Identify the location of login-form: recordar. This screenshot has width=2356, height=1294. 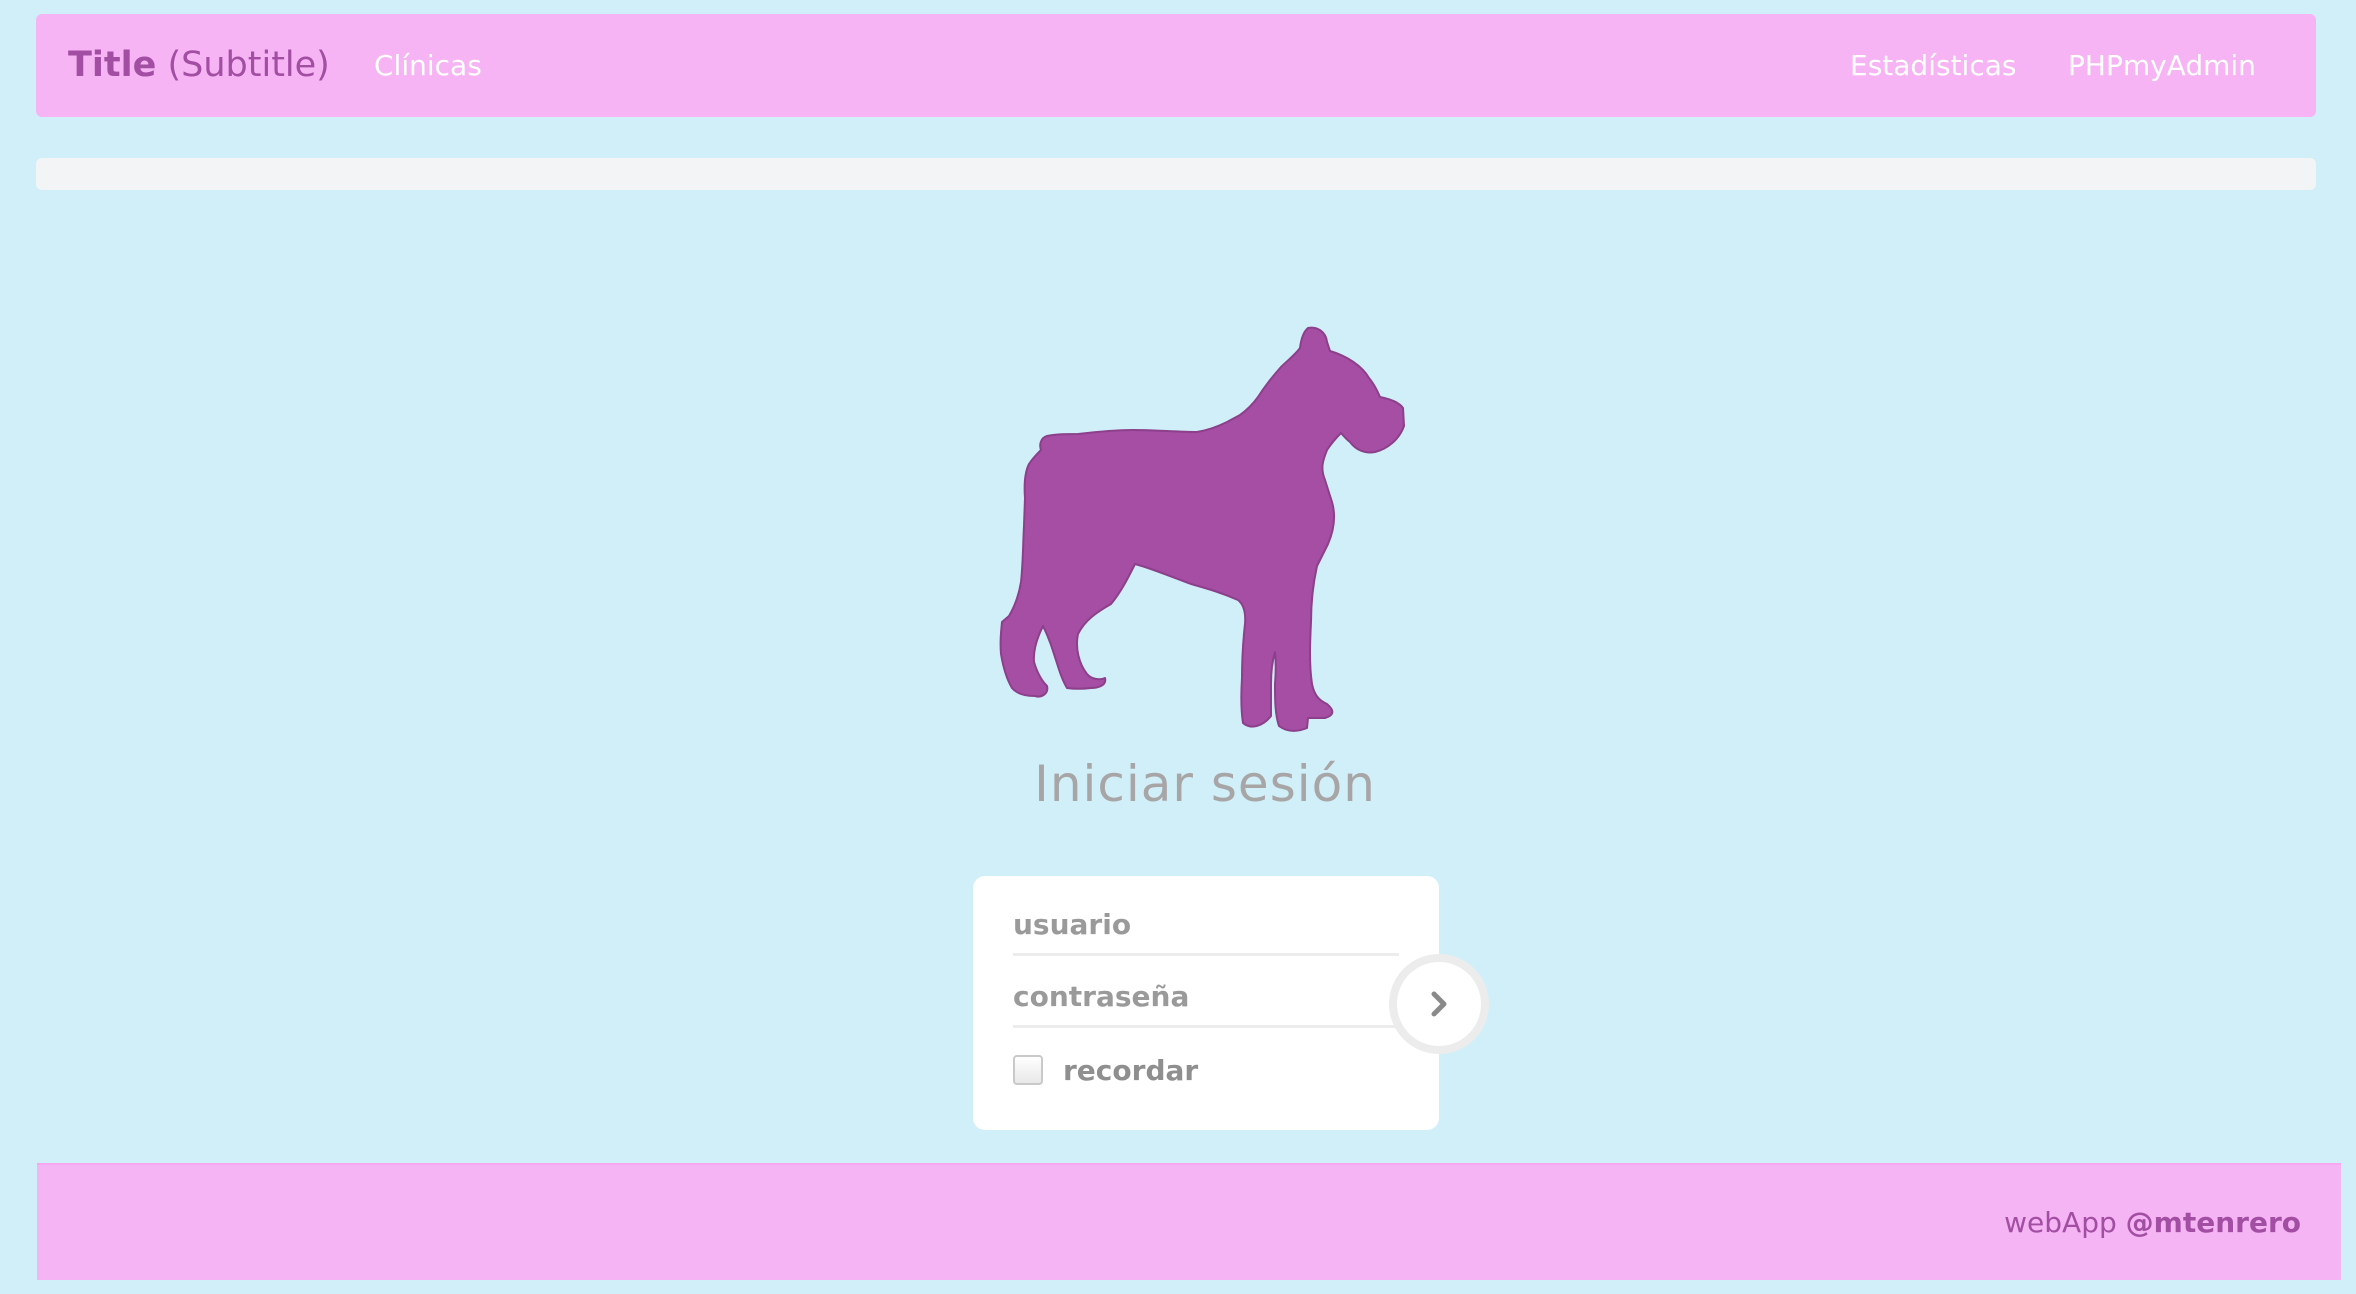
(1206, 1003).